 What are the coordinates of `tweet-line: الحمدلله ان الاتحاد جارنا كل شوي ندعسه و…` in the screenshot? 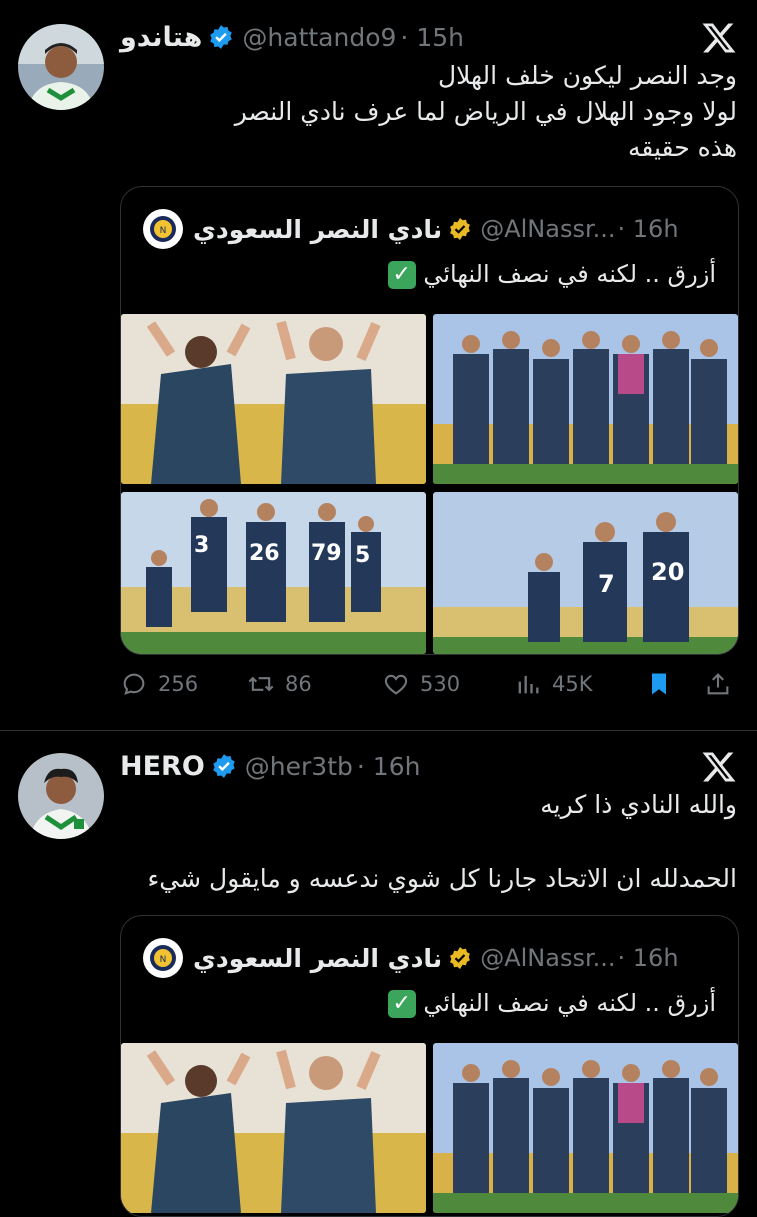 It's located at (442, 878).